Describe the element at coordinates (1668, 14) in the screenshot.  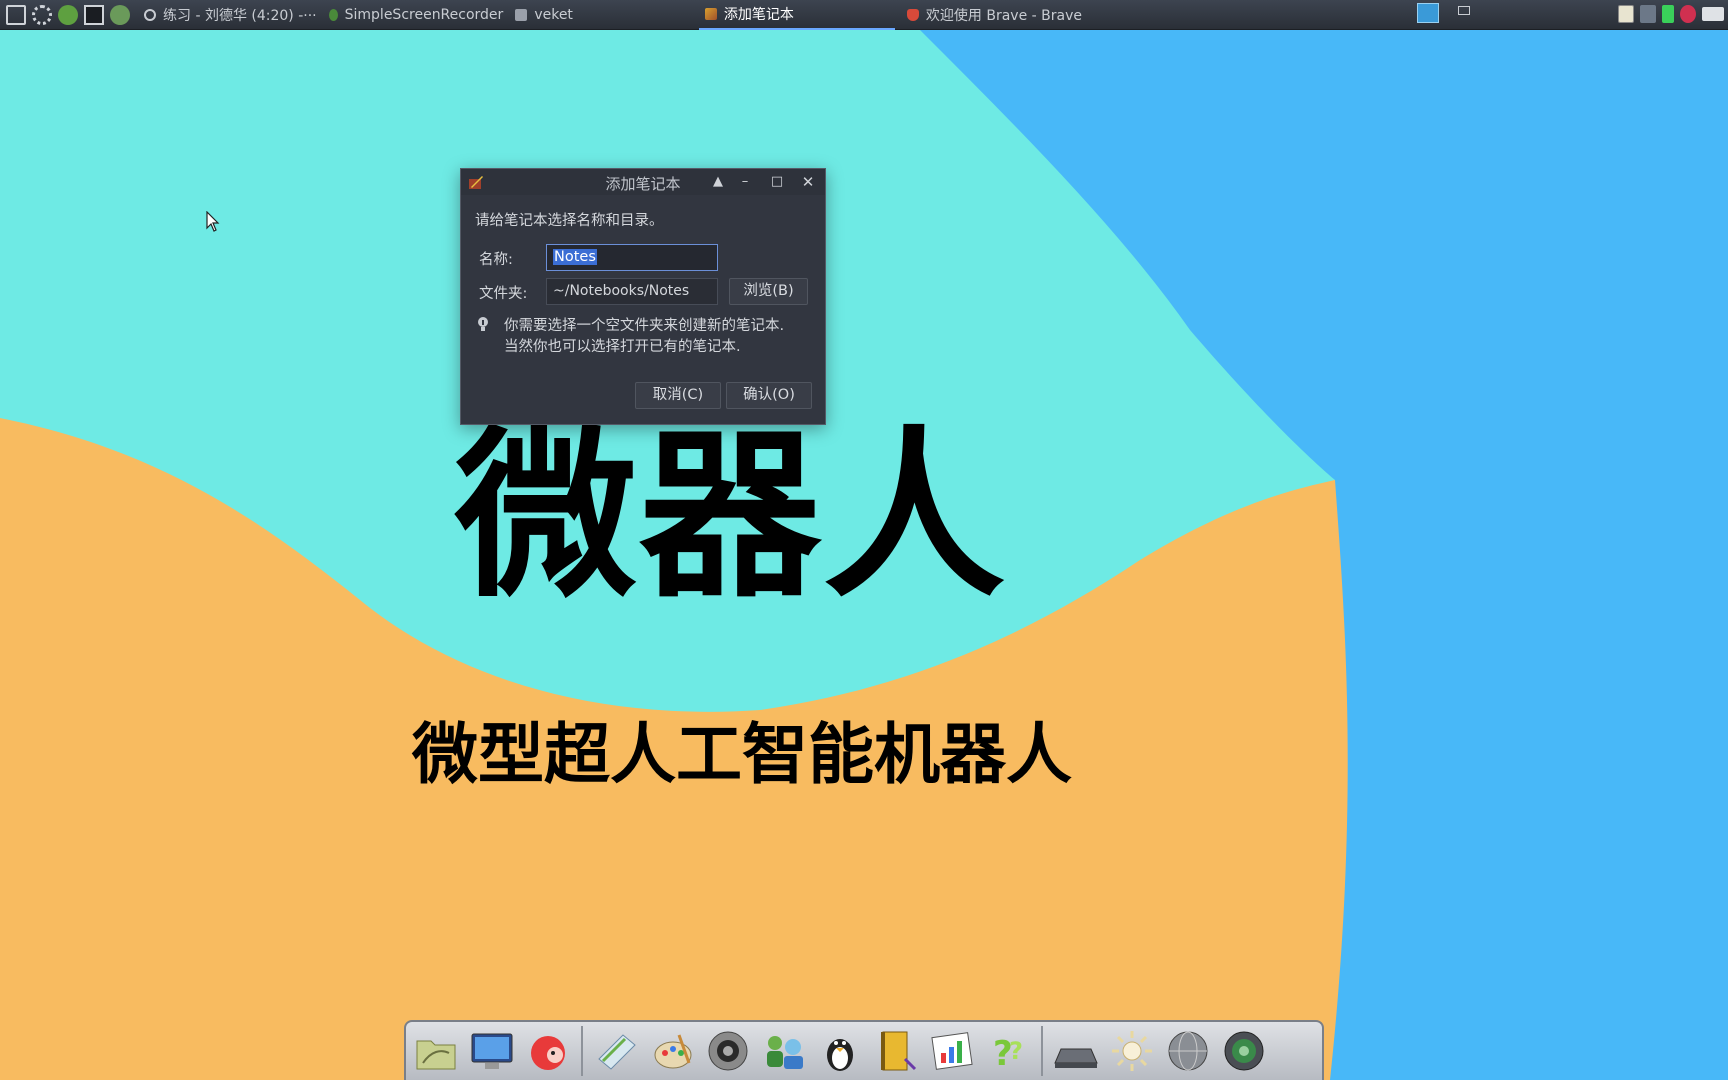
I see `battery-icon` at that location.